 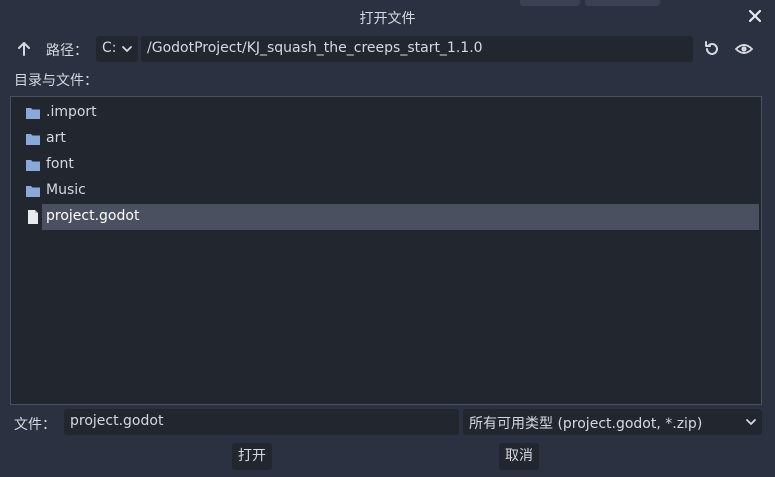 What do you see at coordinates (109, 48) in the screenshot?
I see `drive-value: C:` at bounding box center [109, 48].